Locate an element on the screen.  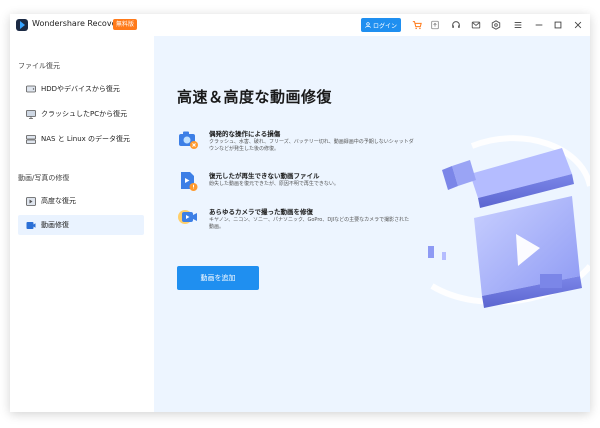
cart-icon is located at coordinates (417, 25).